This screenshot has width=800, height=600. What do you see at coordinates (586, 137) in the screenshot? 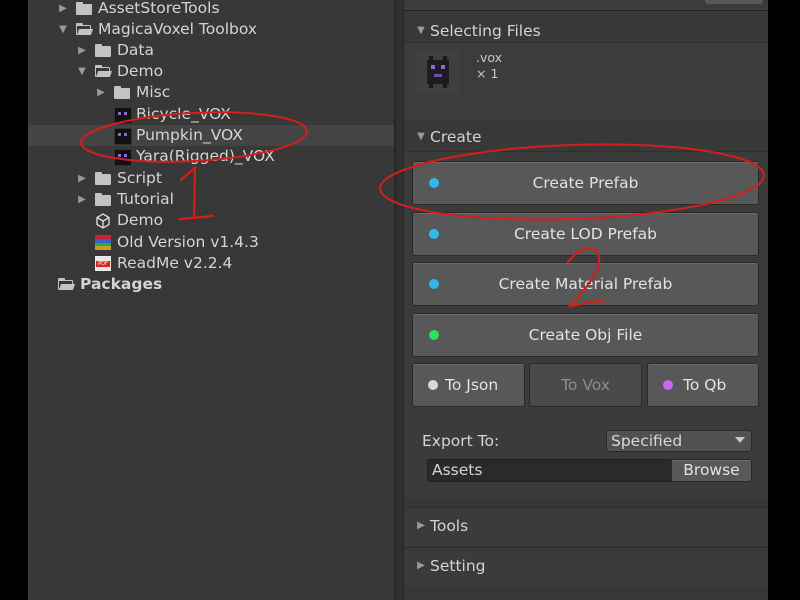
I see `section-header-create: ▼ Create` at bounding box center [586, 137].